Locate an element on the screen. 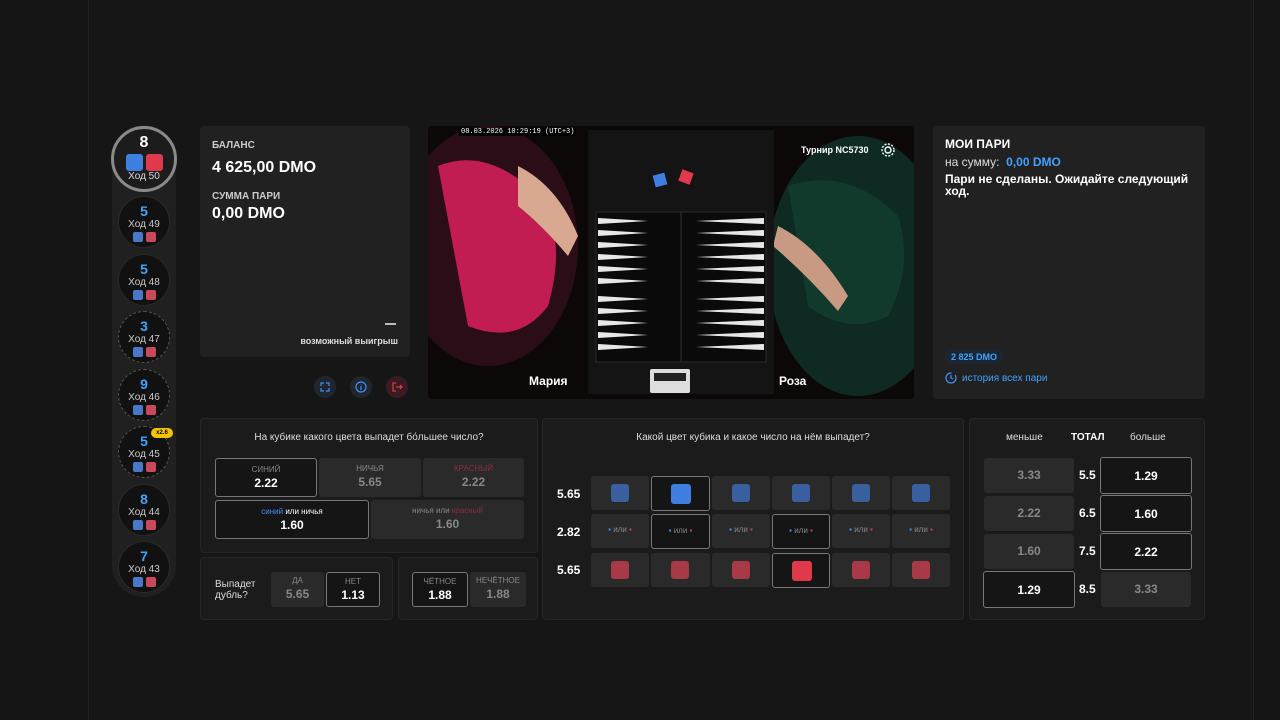 The height and width of the screenshot is (720, 1280). bet-sum-label: СУММА ПАРИ is located at coordinates (246, 196).